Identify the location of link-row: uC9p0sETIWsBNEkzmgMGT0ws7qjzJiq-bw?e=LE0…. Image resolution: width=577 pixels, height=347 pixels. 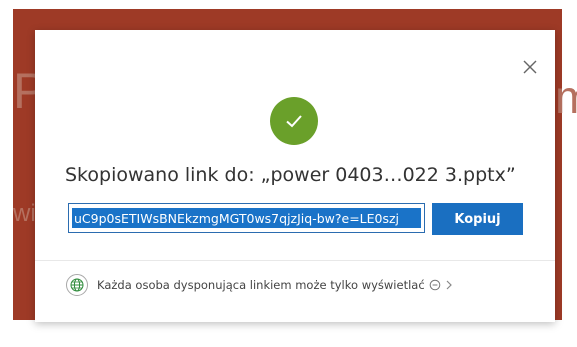
(295, 219).